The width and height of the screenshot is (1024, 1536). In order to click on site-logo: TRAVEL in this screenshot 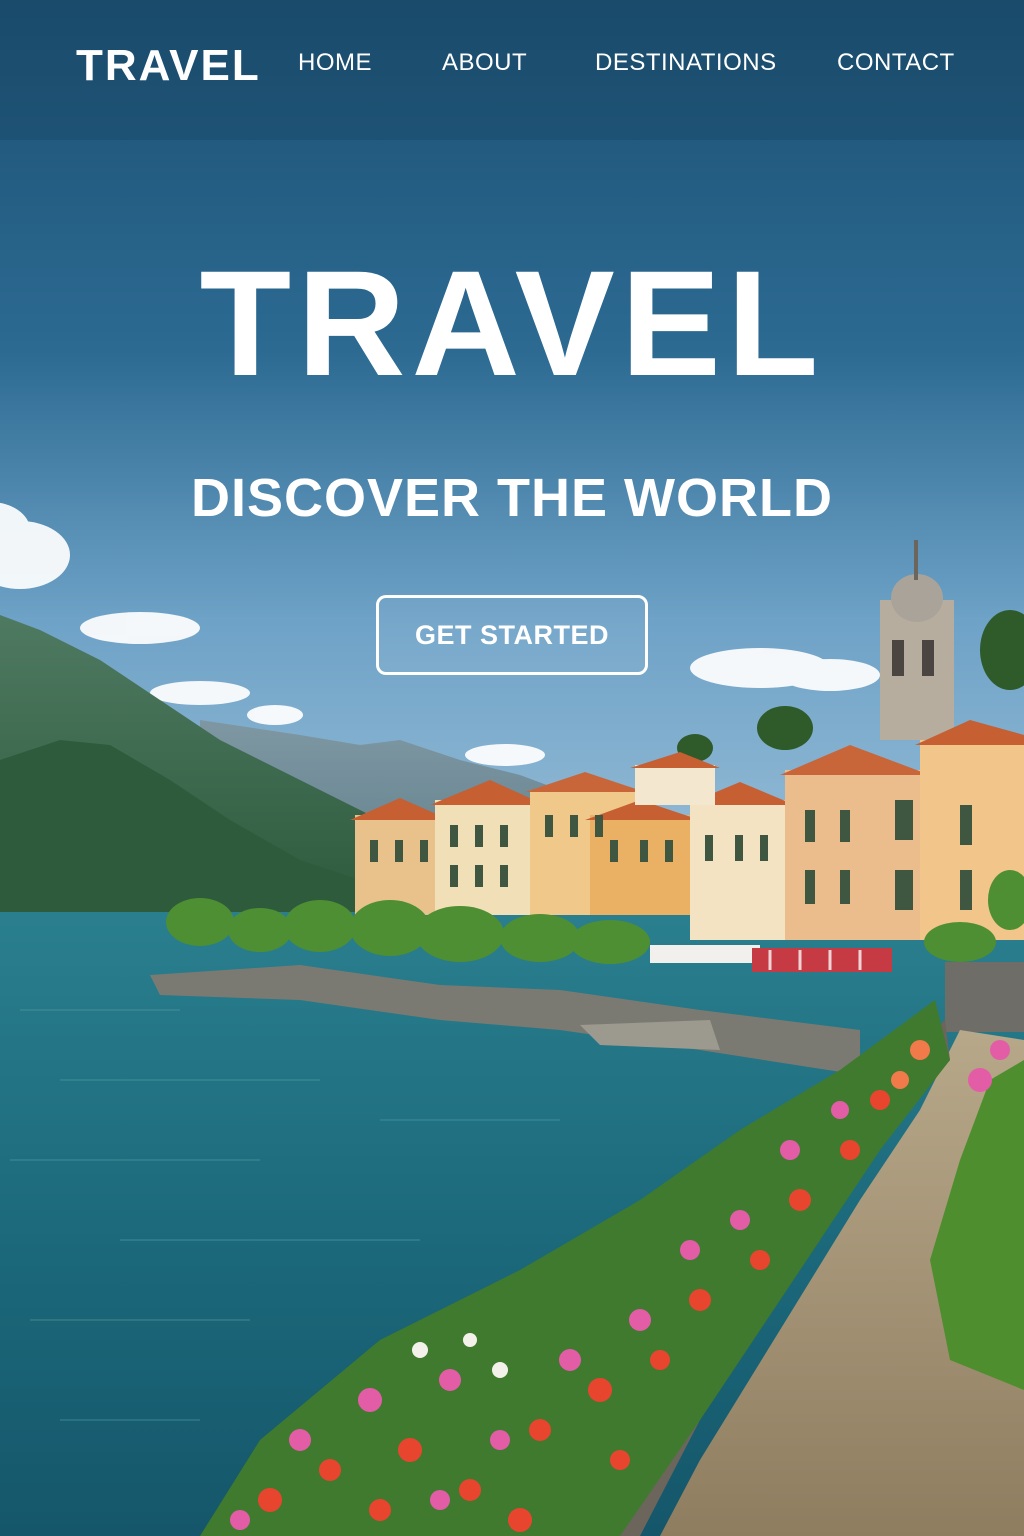, I will do `click(168, 66)`.